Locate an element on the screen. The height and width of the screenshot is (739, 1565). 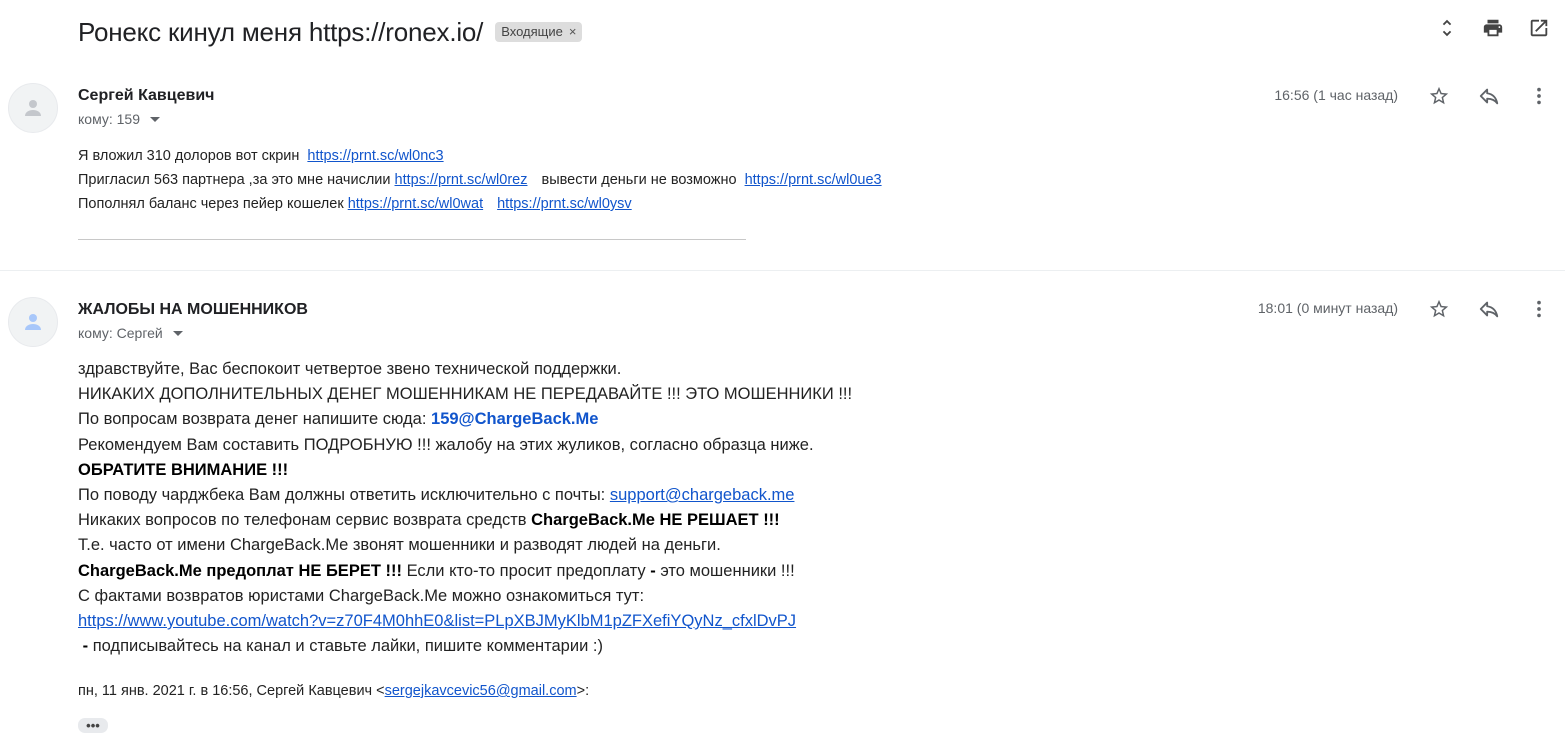
sender-name: ЖАЛОБЫ НА МОШЕННИКОВ is located at coordinates (193, 310).